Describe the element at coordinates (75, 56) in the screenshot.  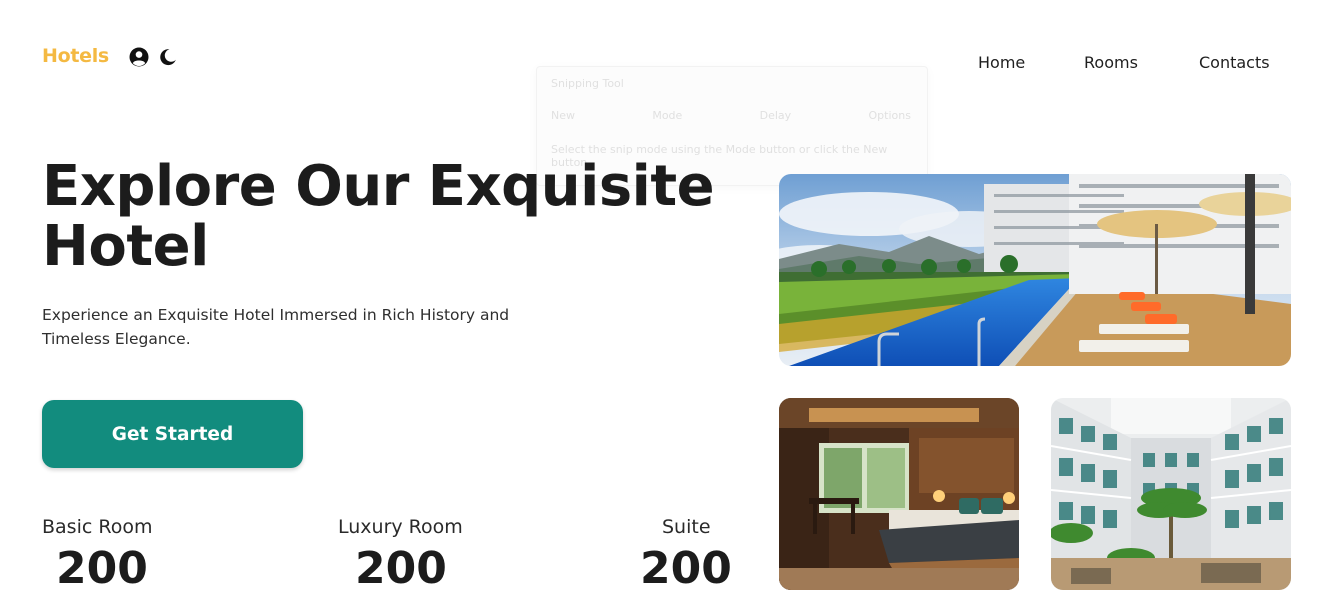
I see `brand-logo: Hotels` at that location.